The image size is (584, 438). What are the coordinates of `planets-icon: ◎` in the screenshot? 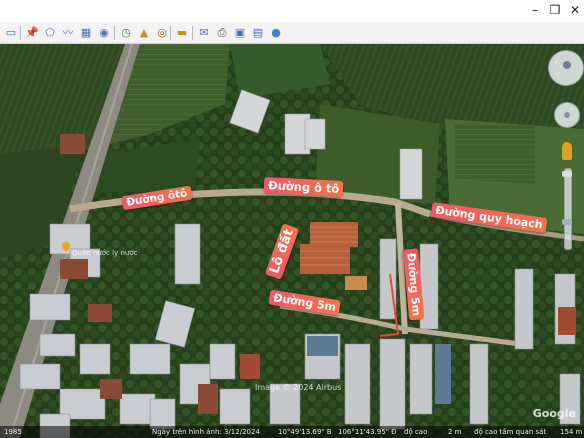 It's located at (162, 33).